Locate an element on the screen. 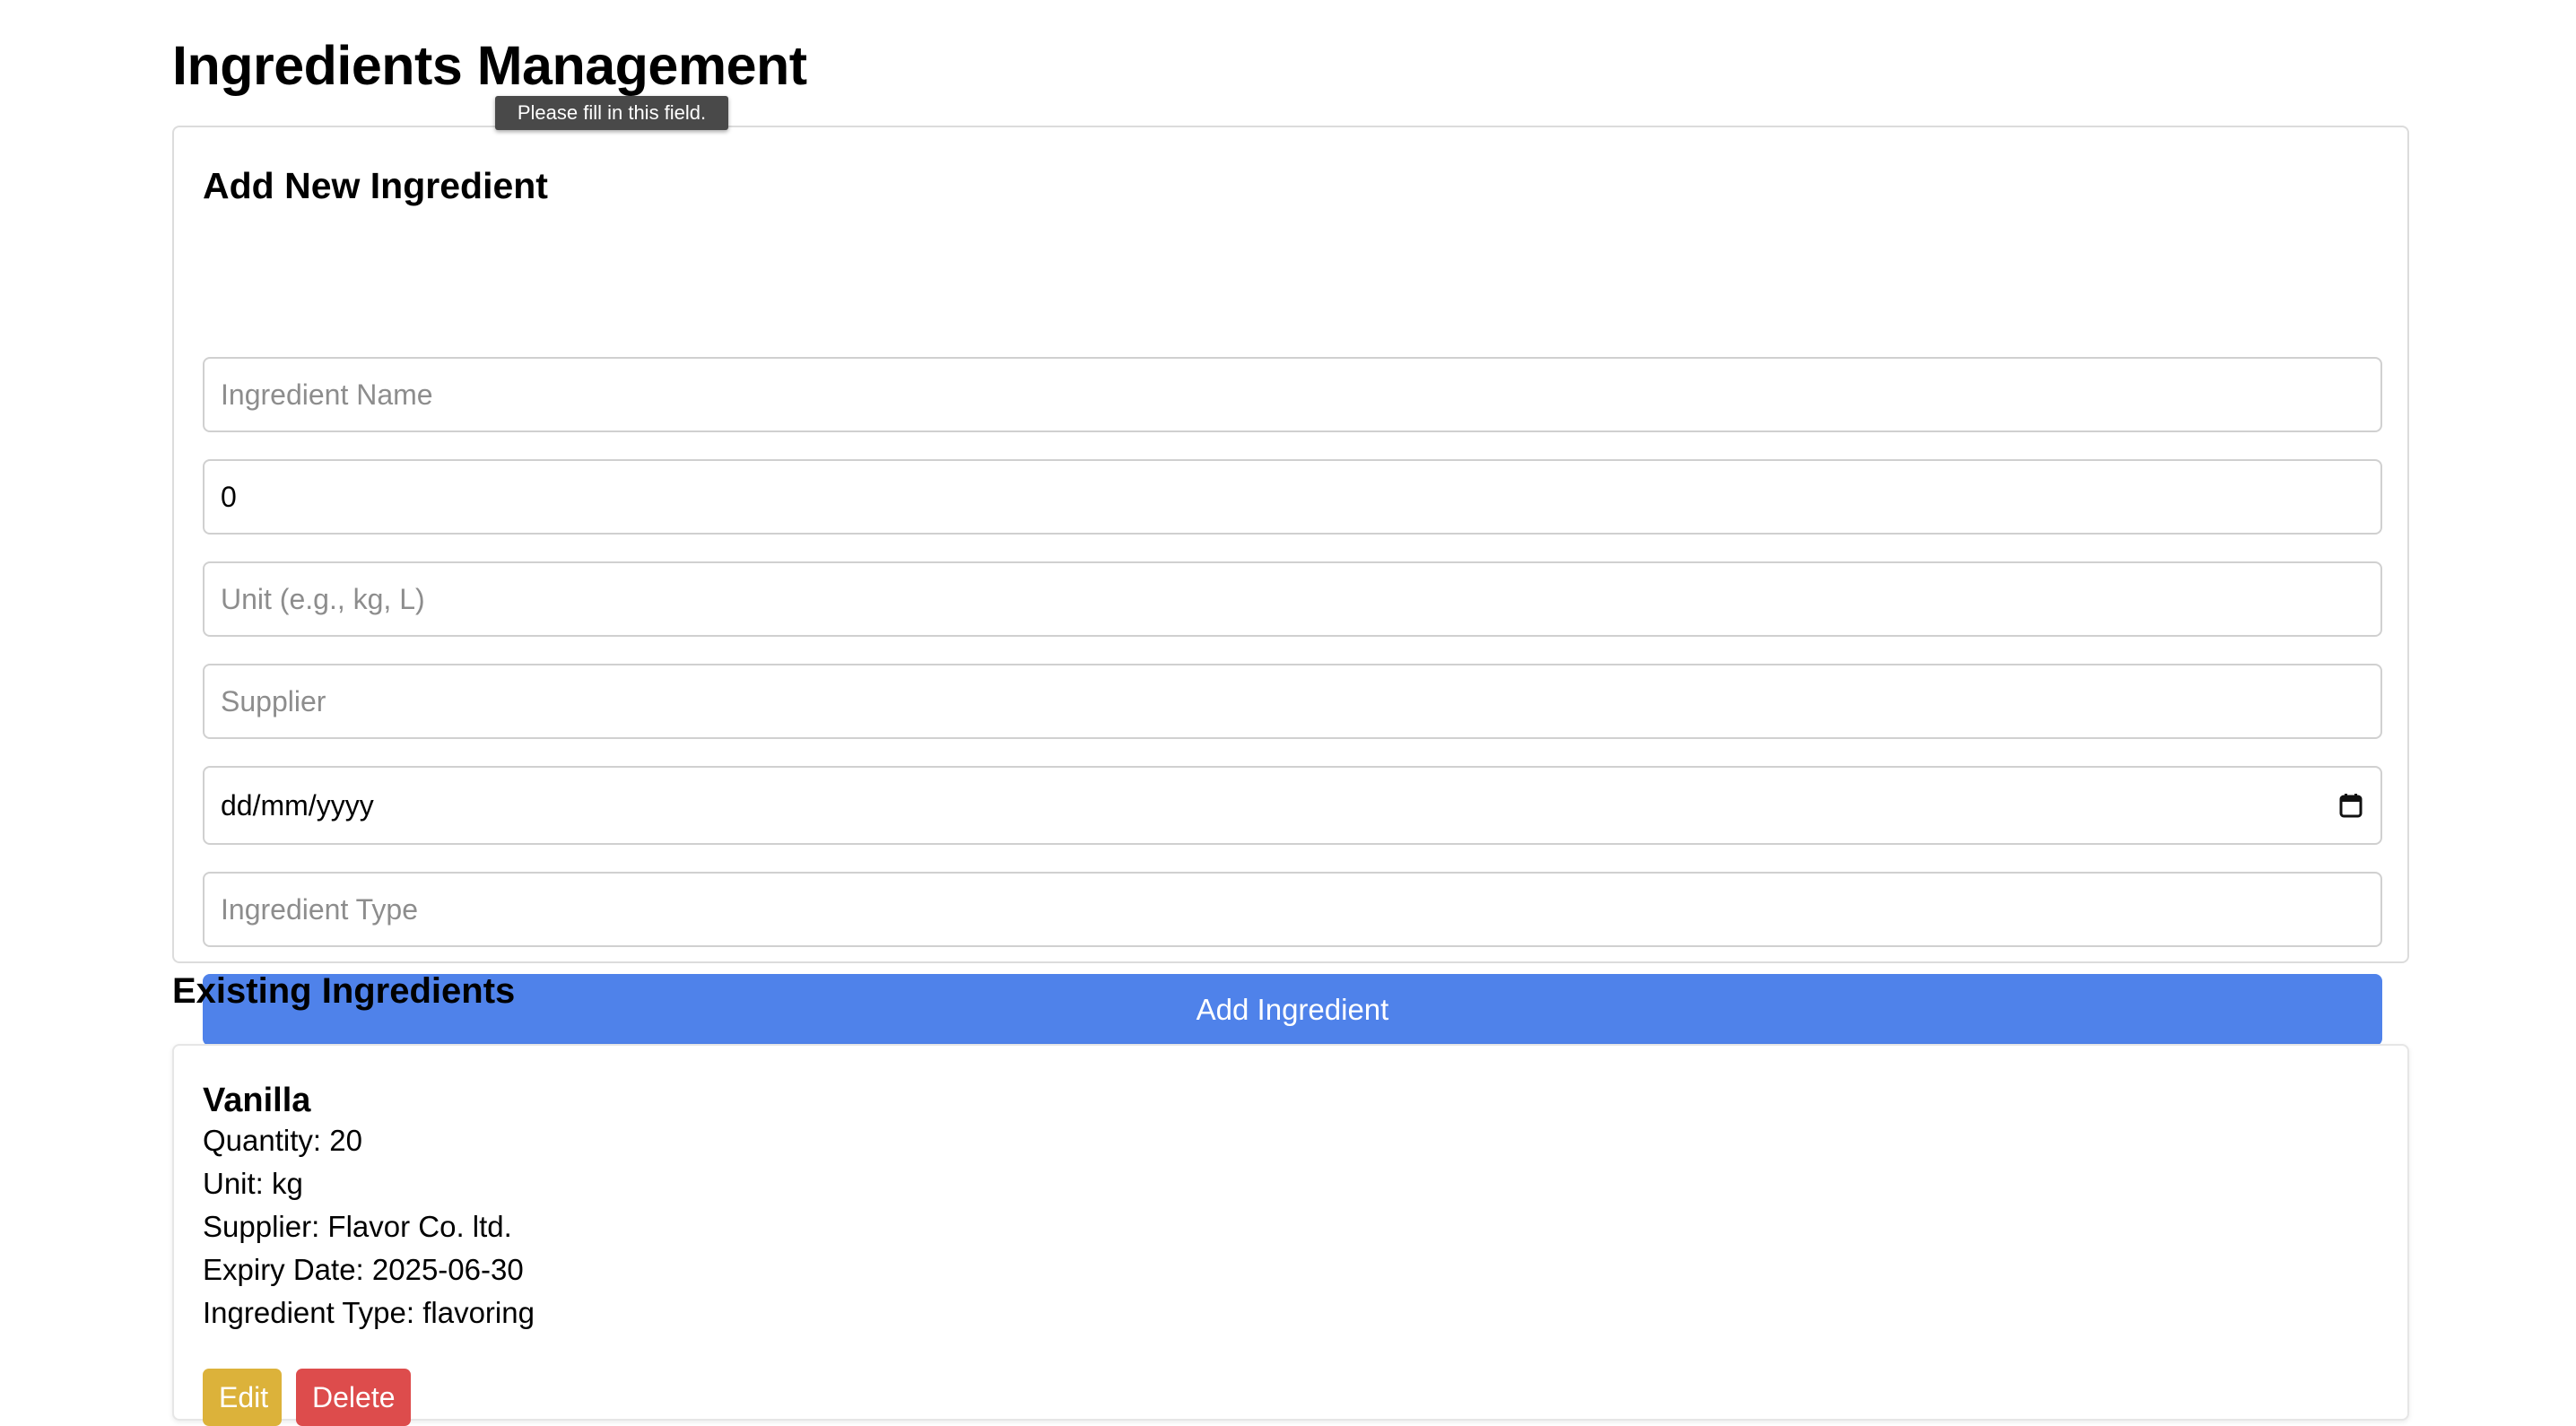 Image resolution: width=2576 pixels, height=1426 pixels. validation-tooltip: Please fill in this field. is located at coordinates (611, 113).